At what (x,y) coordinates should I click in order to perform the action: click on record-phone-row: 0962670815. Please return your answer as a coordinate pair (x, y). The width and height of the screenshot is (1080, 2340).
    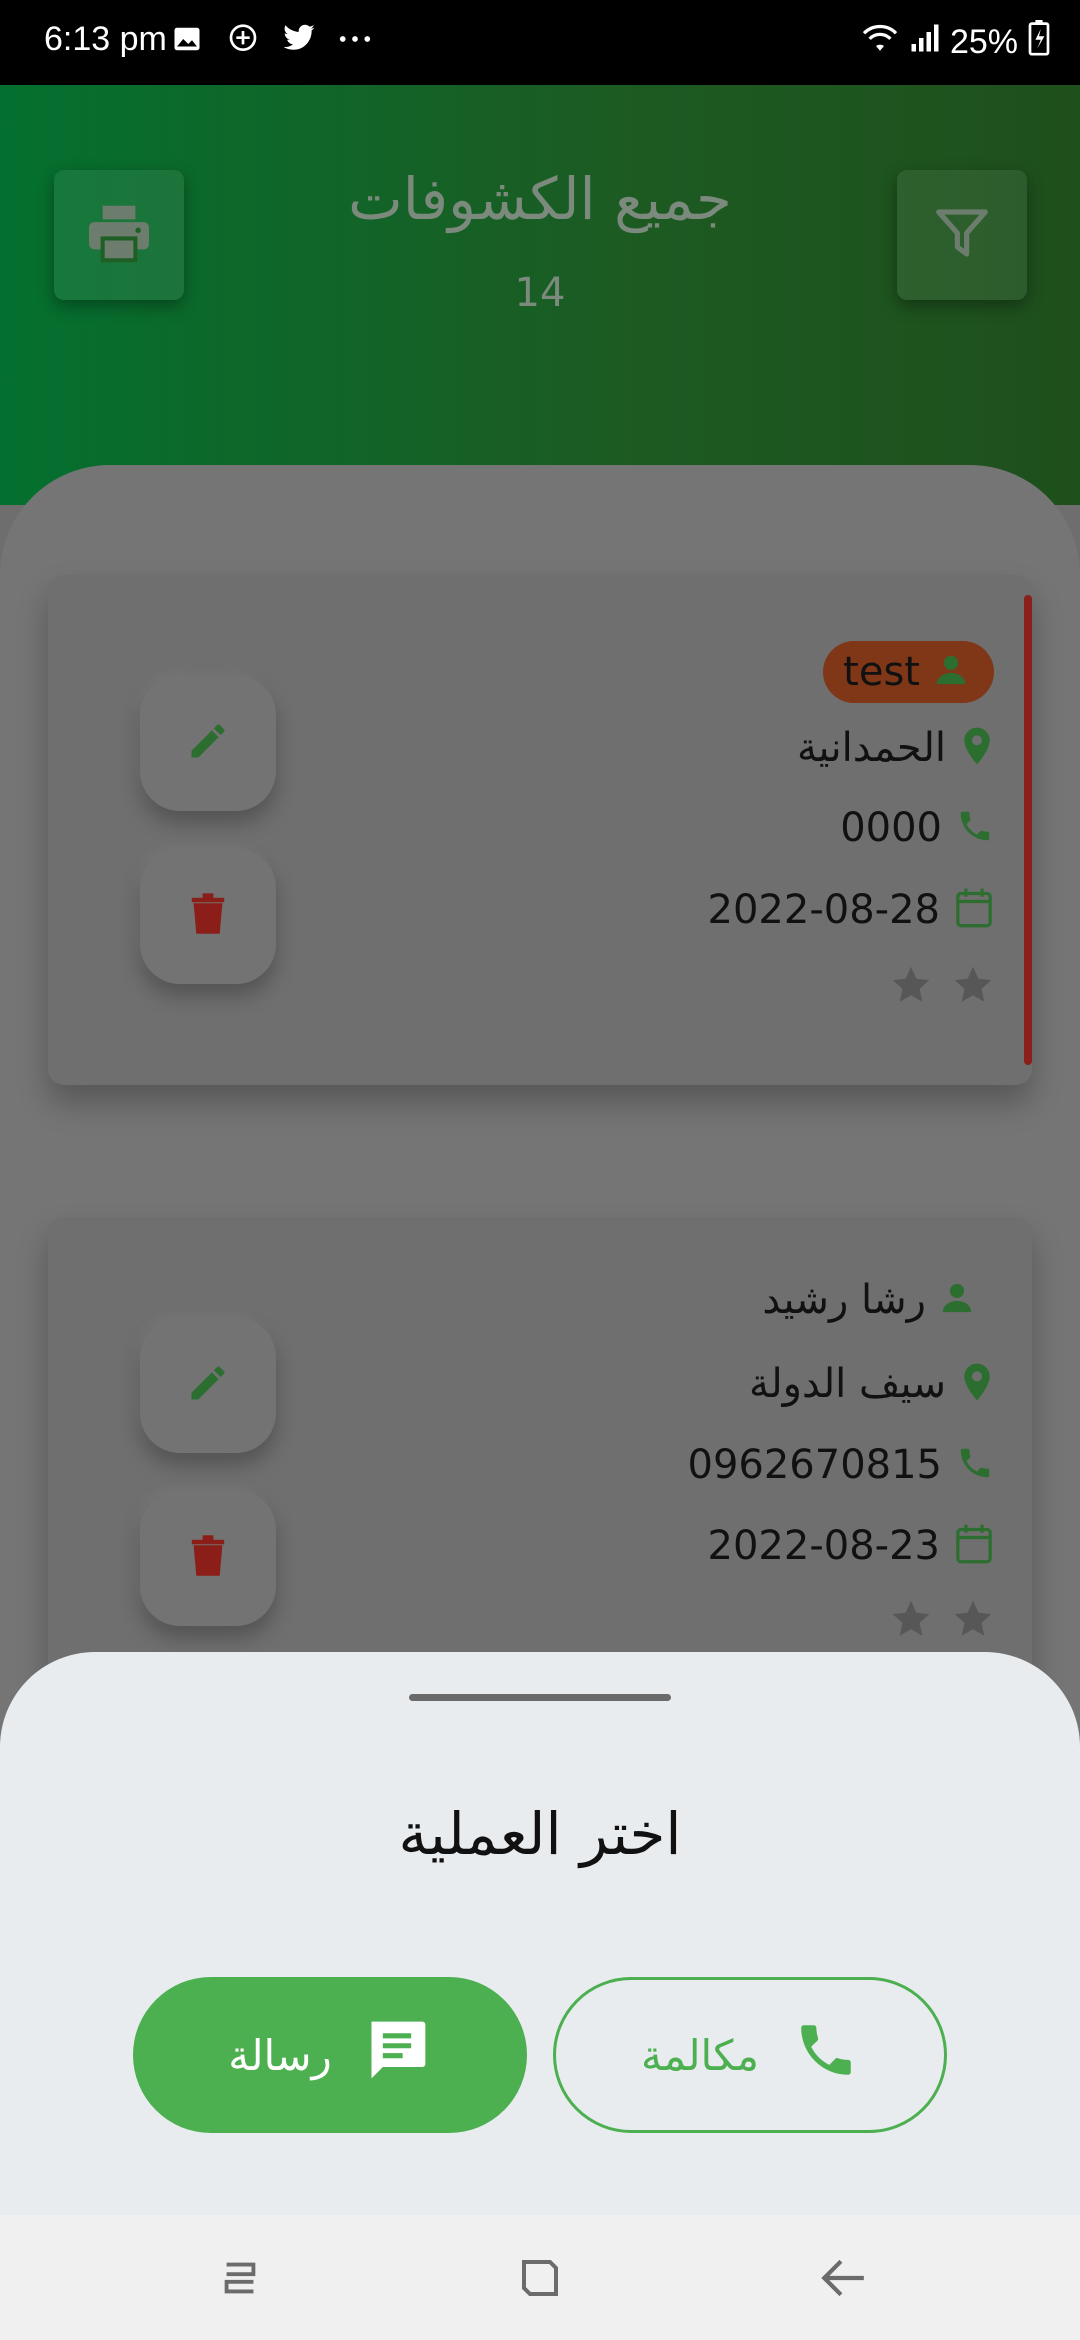
    Looking at the image, I should click on (841, 1465).